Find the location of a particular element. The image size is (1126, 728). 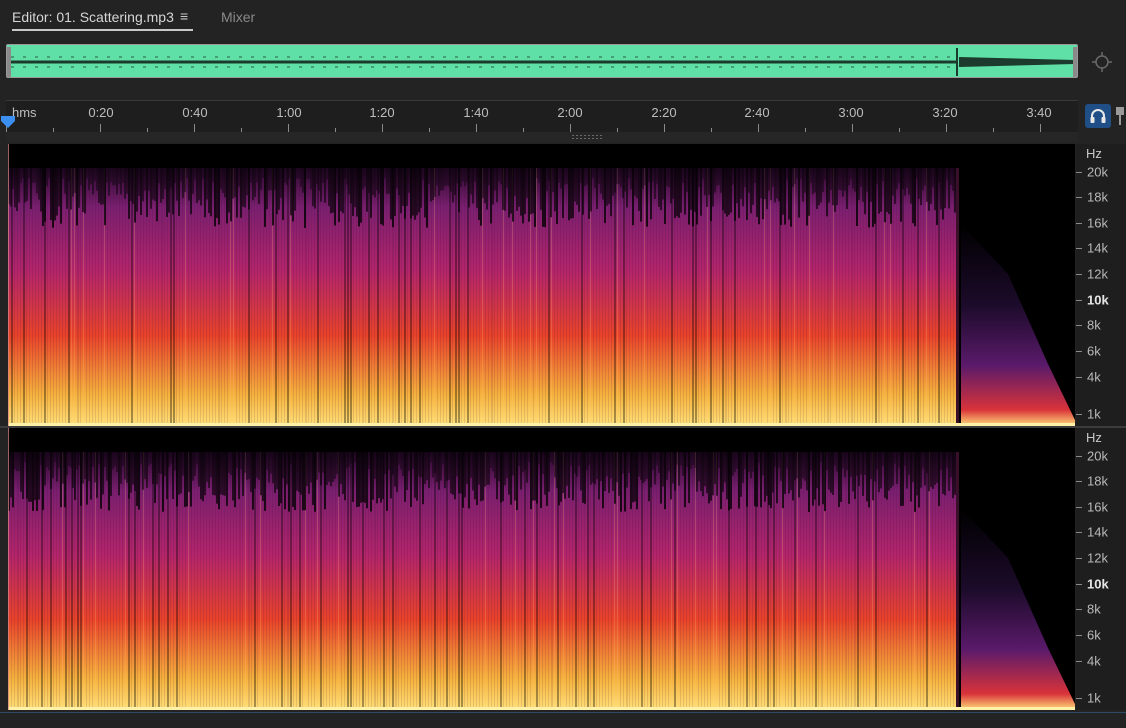

ruler-time-label: 0:40 is located at coordinates (195, 112).